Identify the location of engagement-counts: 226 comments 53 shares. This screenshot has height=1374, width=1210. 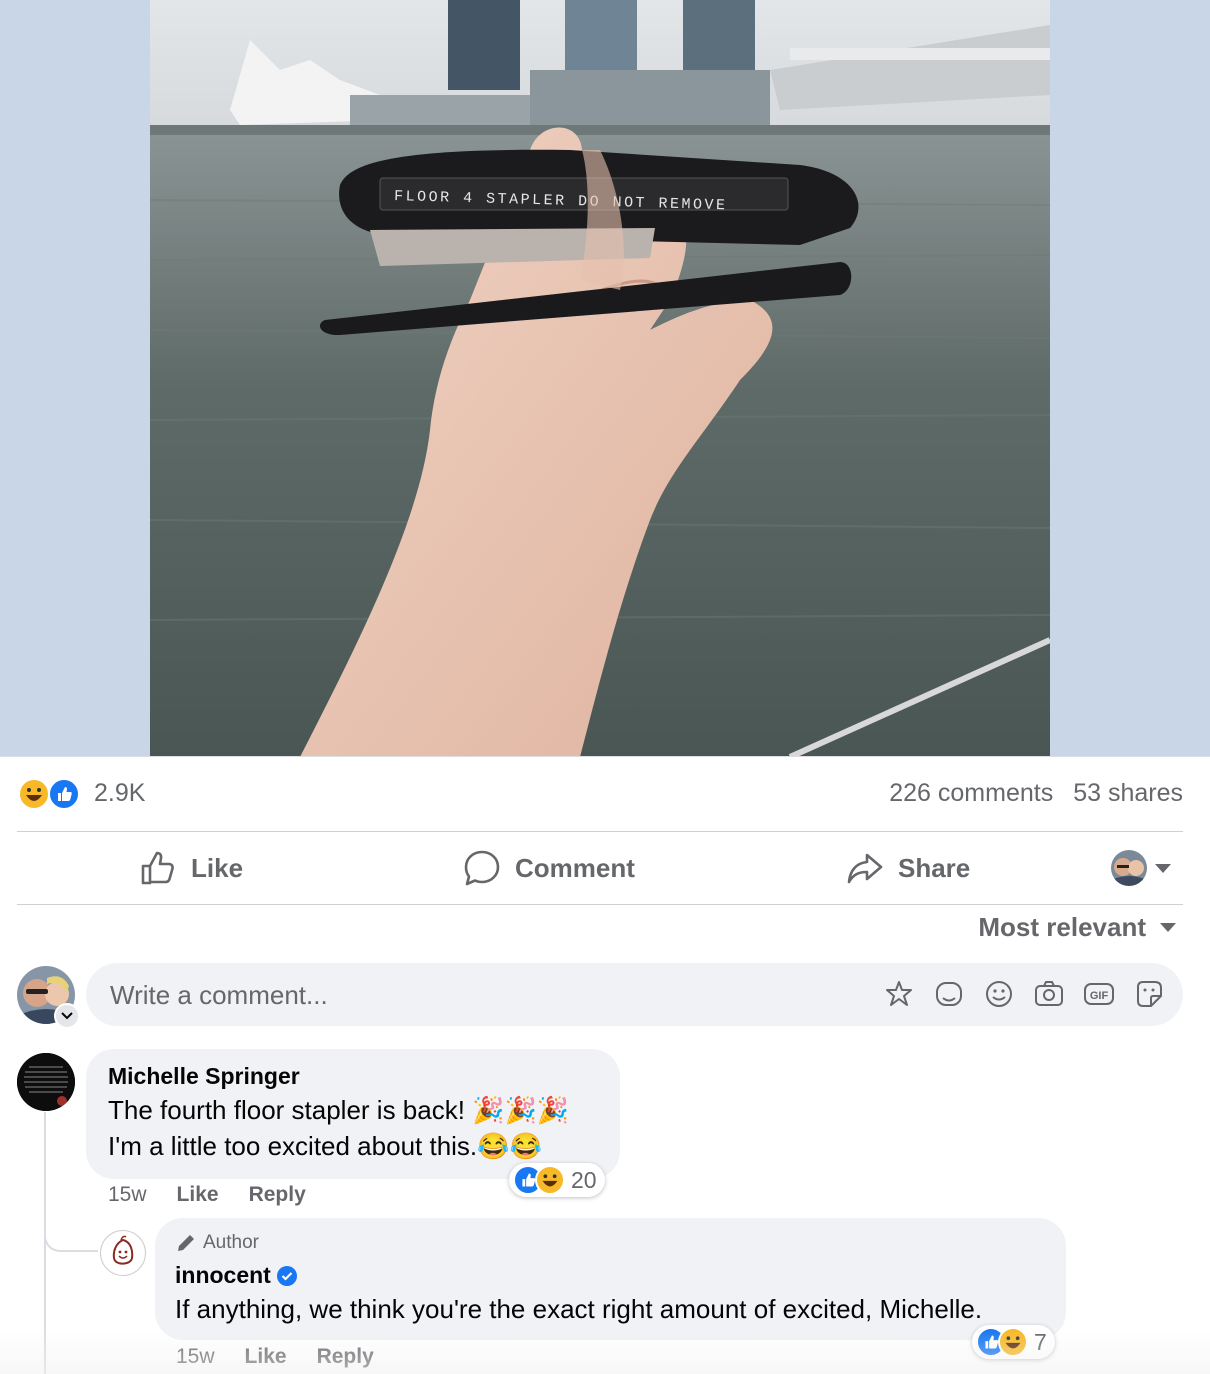
(1026, 793).